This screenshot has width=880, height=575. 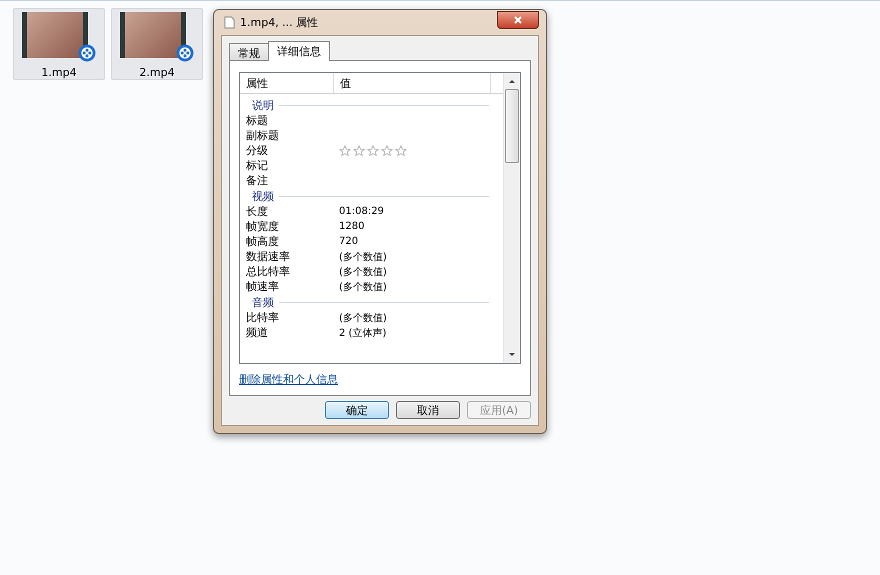 What do you see at coordinates (351, 226) in the screenshot?
I see `property-value: 1280` at bounding box center [351, 226].